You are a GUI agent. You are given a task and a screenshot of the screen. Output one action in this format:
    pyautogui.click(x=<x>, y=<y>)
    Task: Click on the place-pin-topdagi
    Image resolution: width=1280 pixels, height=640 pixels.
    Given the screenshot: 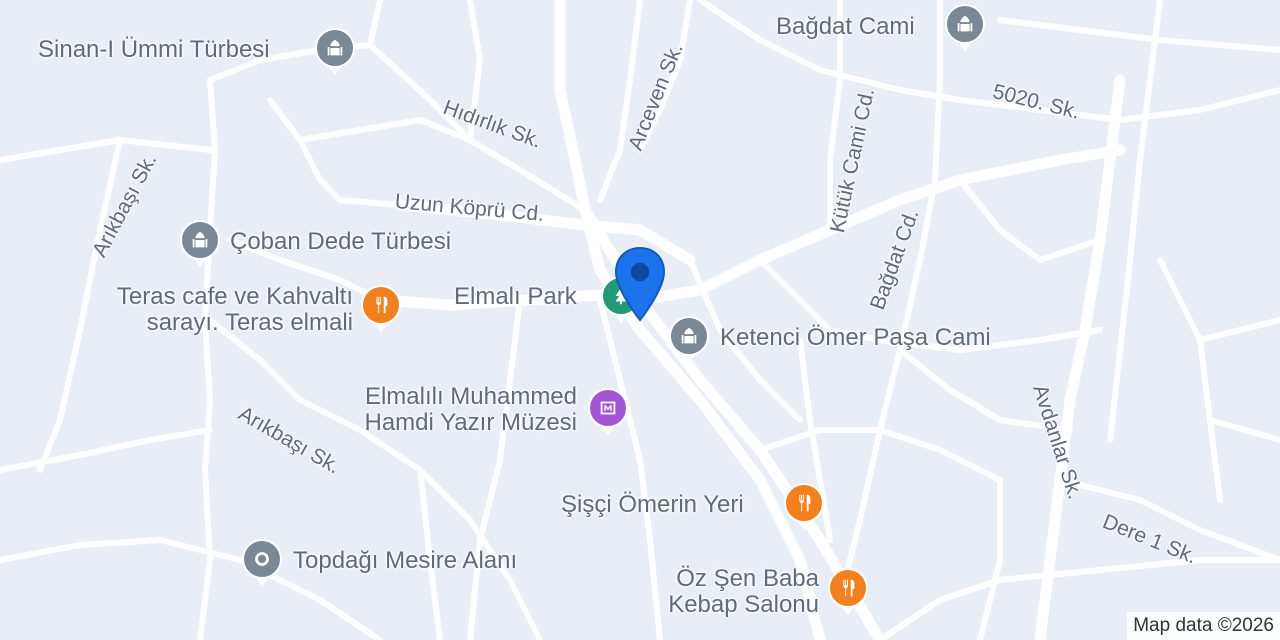 What is the action you would take?
    pyautogui.click(x=262, y=562)
    